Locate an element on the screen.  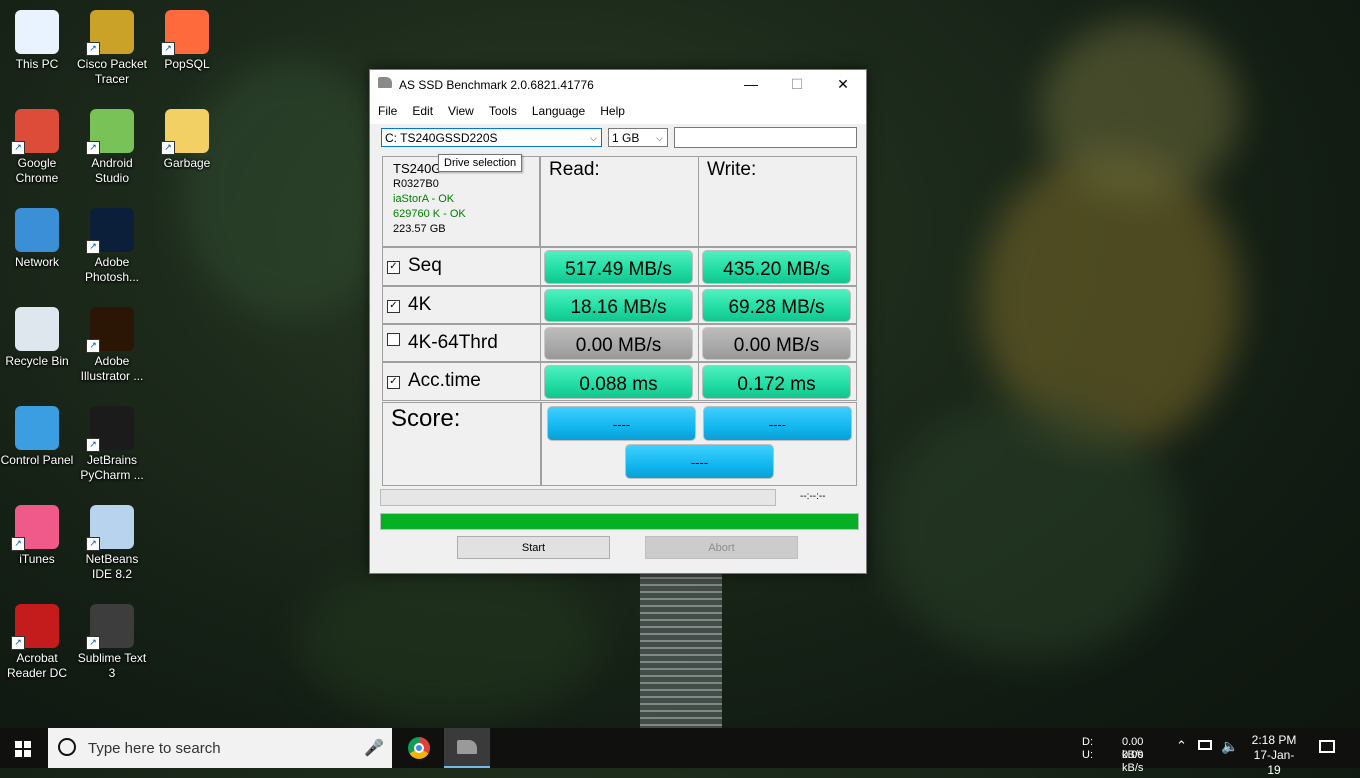
score-write: ---- is located at coordinates (777, 423).